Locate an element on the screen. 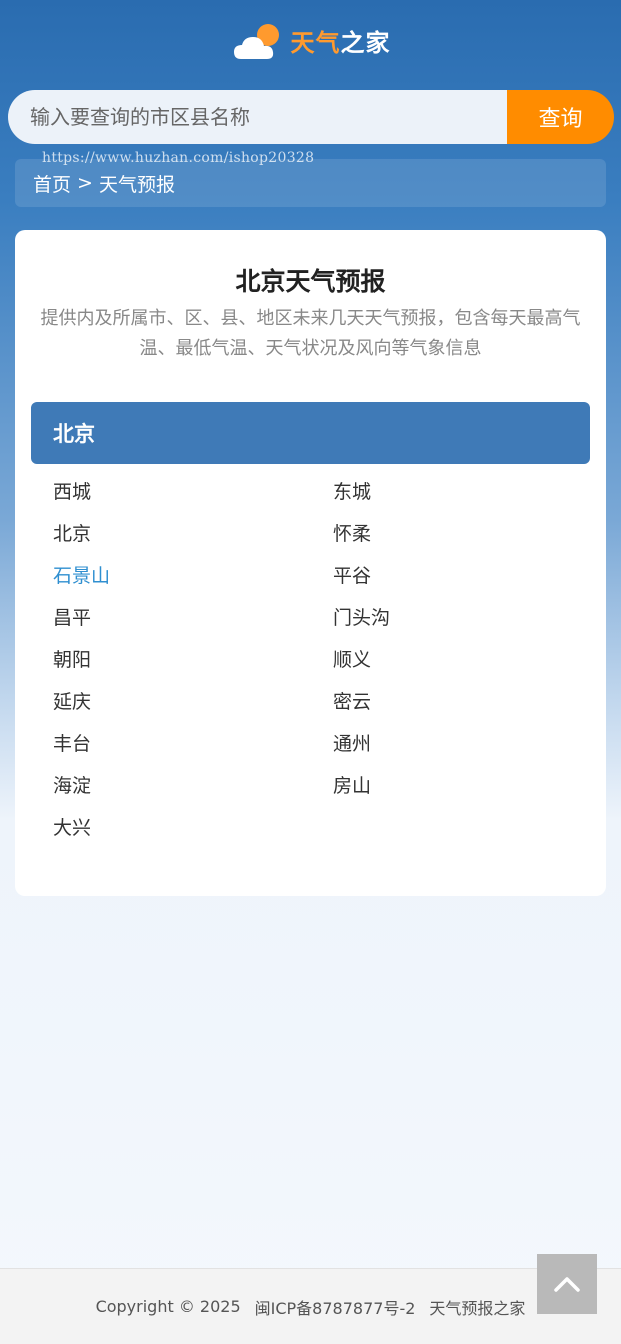  breadcrumb-home-link: 首页 is located at coordinates (52, 183).